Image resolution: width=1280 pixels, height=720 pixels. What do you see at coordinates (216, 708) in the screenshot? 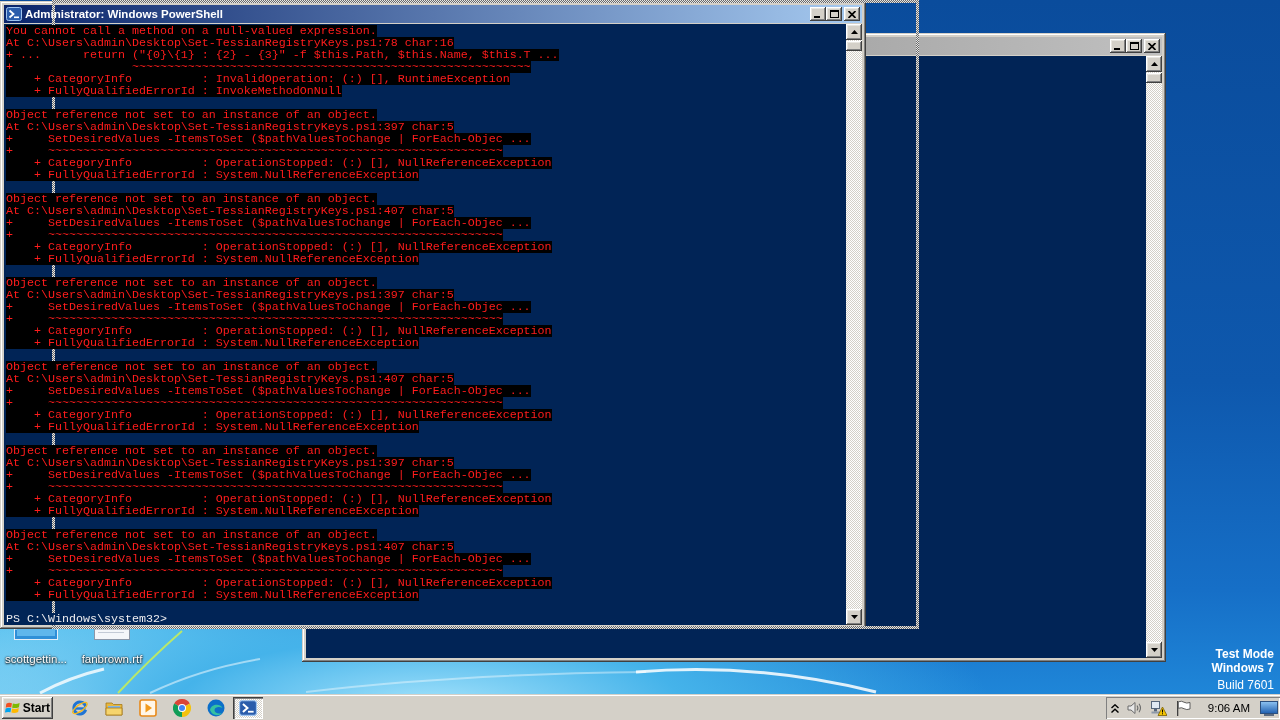
I see `edge-browser-icon` at bounding box center [216, 708].